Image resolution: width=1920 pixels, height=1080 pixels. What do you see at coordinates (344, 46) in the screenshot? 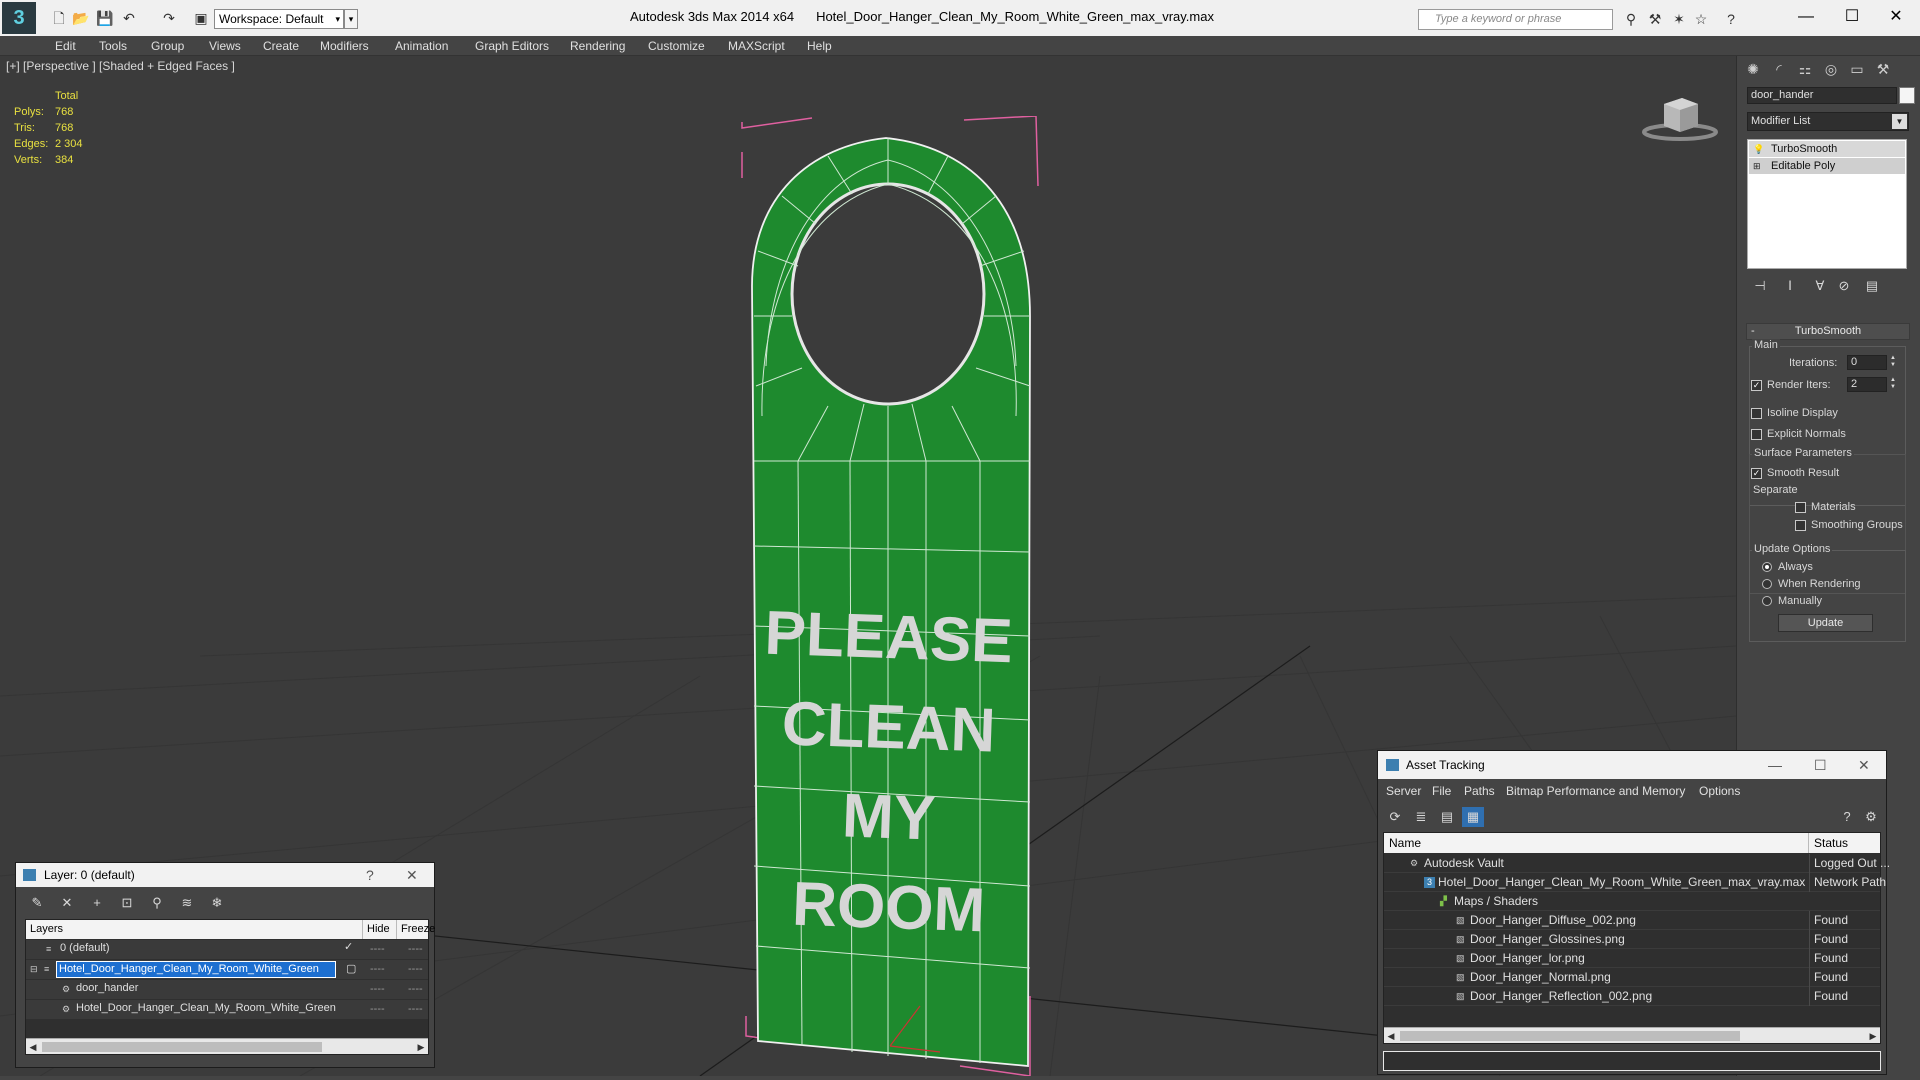
I see `menu-modifiers: Modifiers` at bounding box center [344, 46].